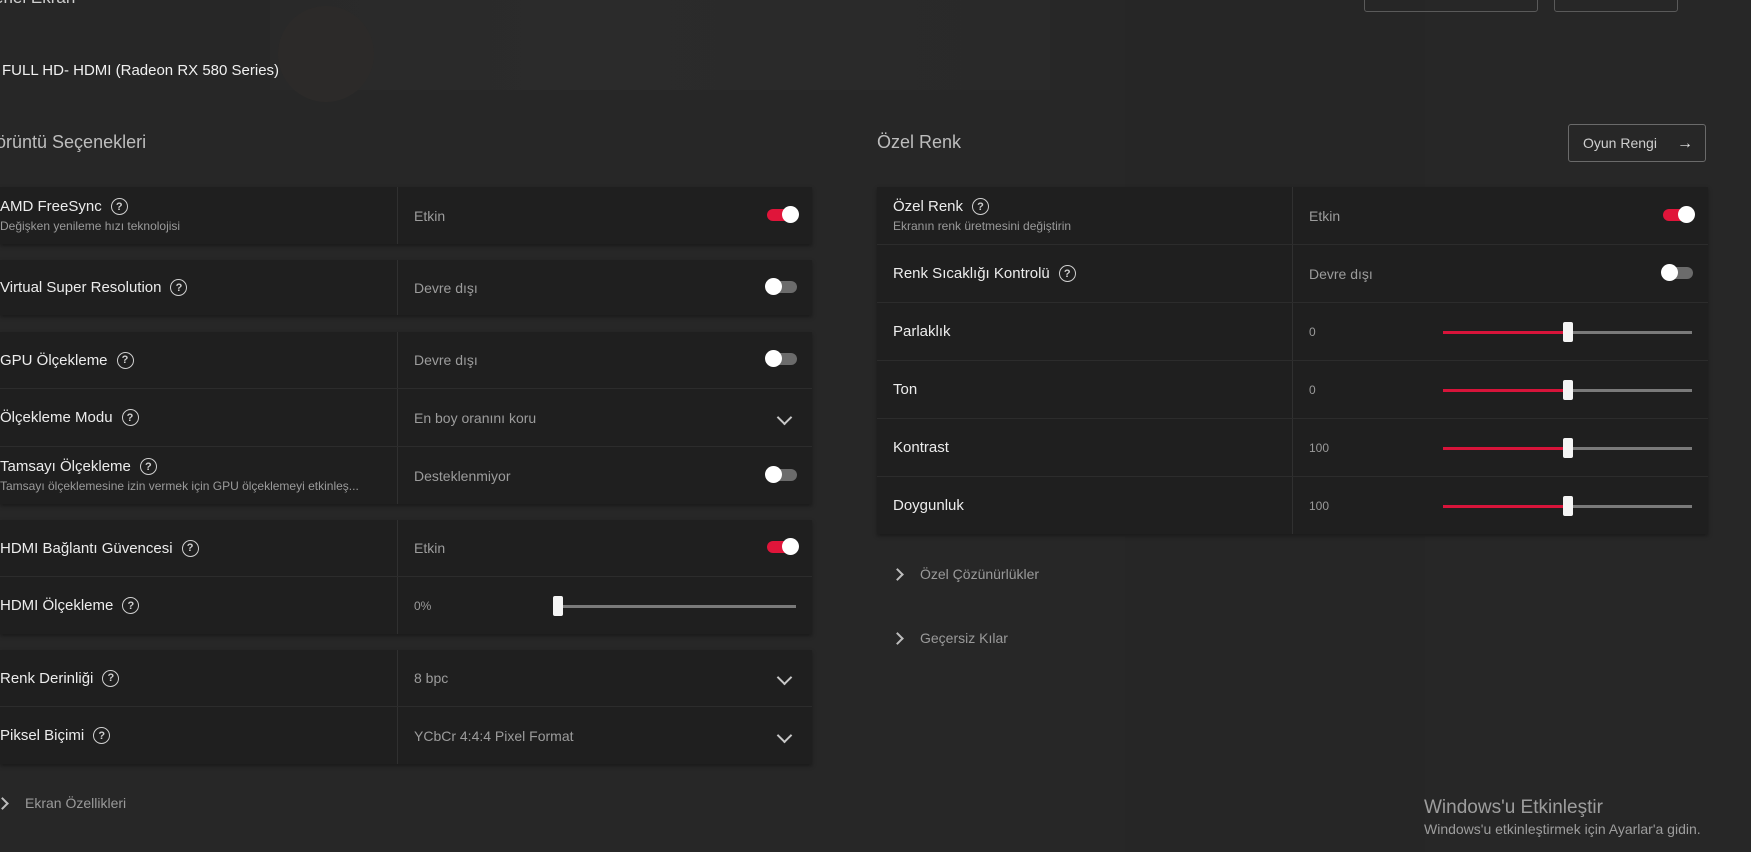 This screenshot has height=852, width=1751. Describe the element at coordinates (42, 735) in the screenshot. I see `pixel-format-label: Piksel Biçimi` at that location.